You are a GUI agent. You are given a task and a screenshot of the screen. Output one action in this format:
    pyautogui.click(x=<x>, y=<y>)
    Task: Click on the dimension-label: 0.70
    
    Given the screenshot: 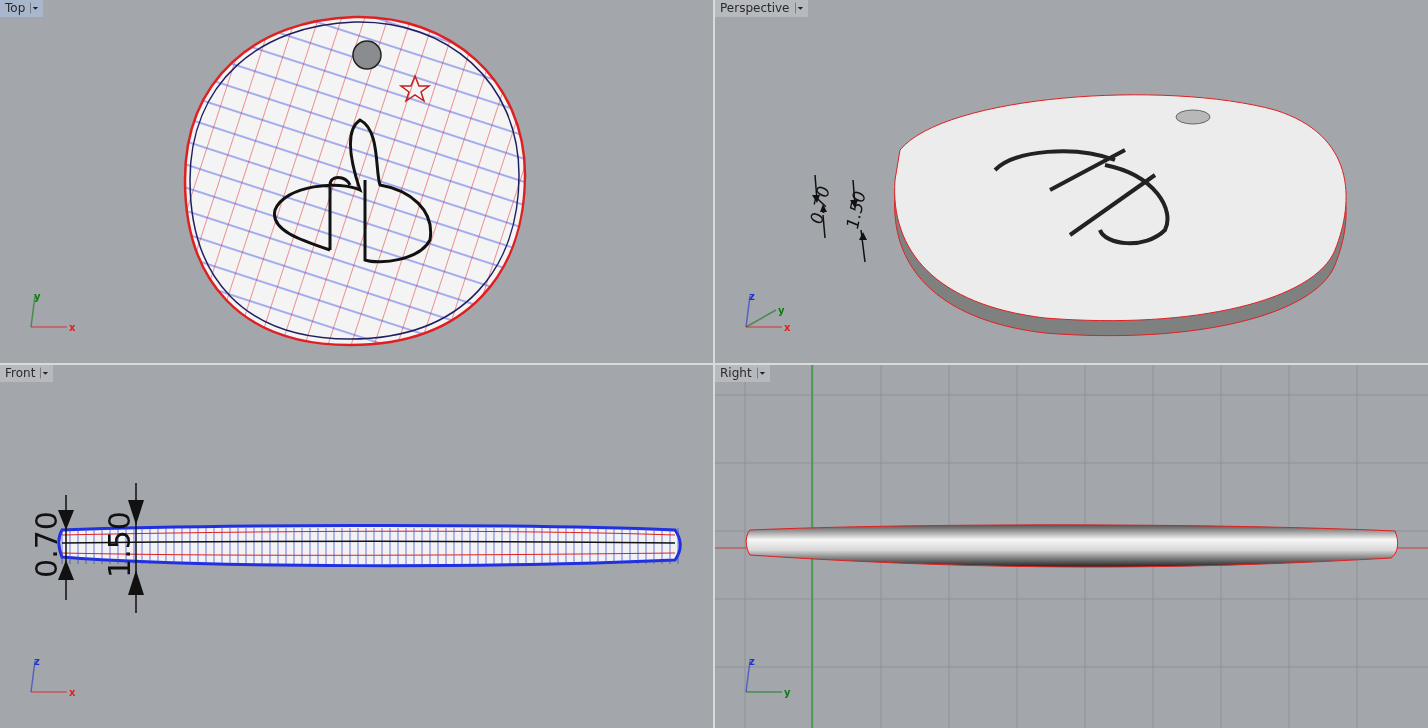 What is the action you would take?
    pyautogui.click(x=46, y=544)
    